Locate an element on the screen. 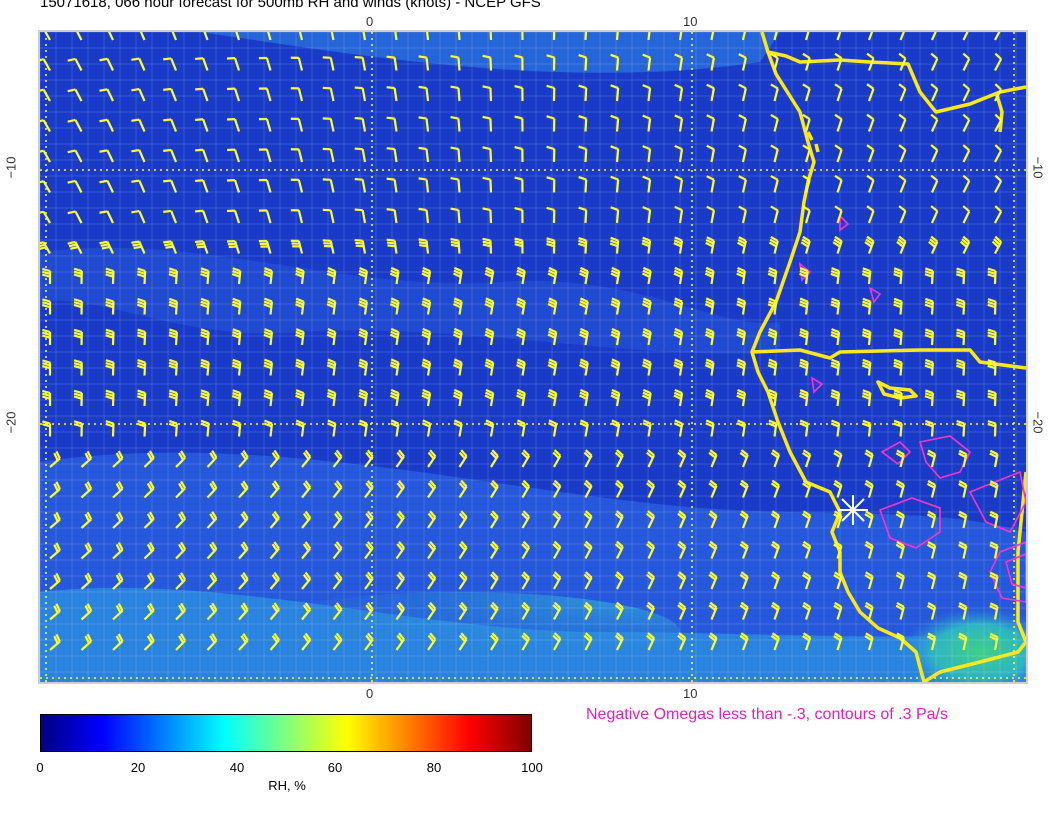  colorbar-label: RH, % is located at coordinates (287, 785).